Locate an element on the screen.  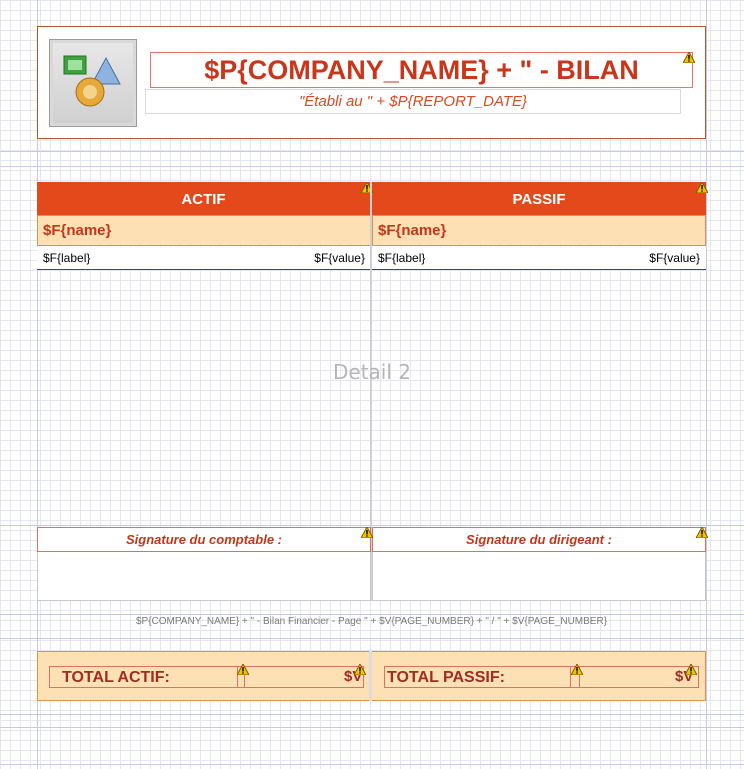
total-passif-label: TOTAL PASSIF: is located at coordinates (482, 677).